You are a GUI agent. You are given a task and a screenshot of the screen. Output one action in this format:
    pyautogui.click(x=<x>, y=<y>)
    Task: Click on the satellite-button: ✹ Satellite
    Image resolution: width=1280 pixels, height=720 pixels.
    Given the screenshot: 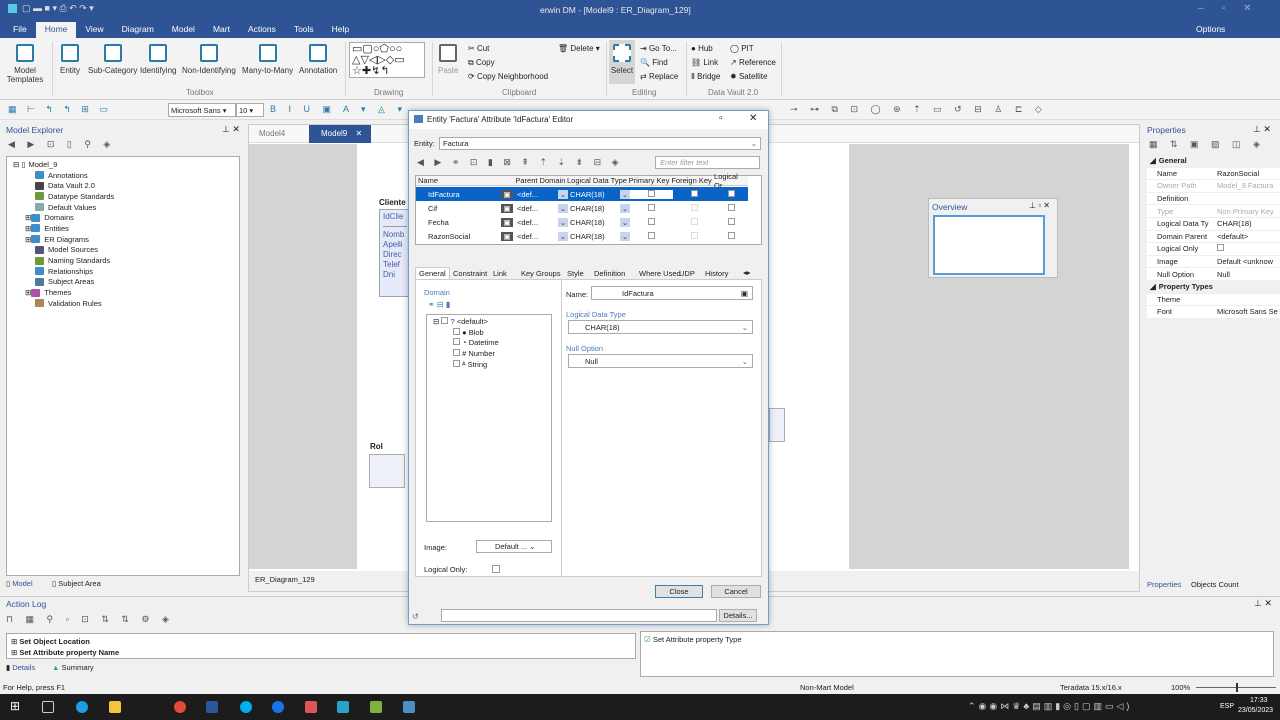 What is the action you would take?
    pyautogui.click(x=748, y=76)
    